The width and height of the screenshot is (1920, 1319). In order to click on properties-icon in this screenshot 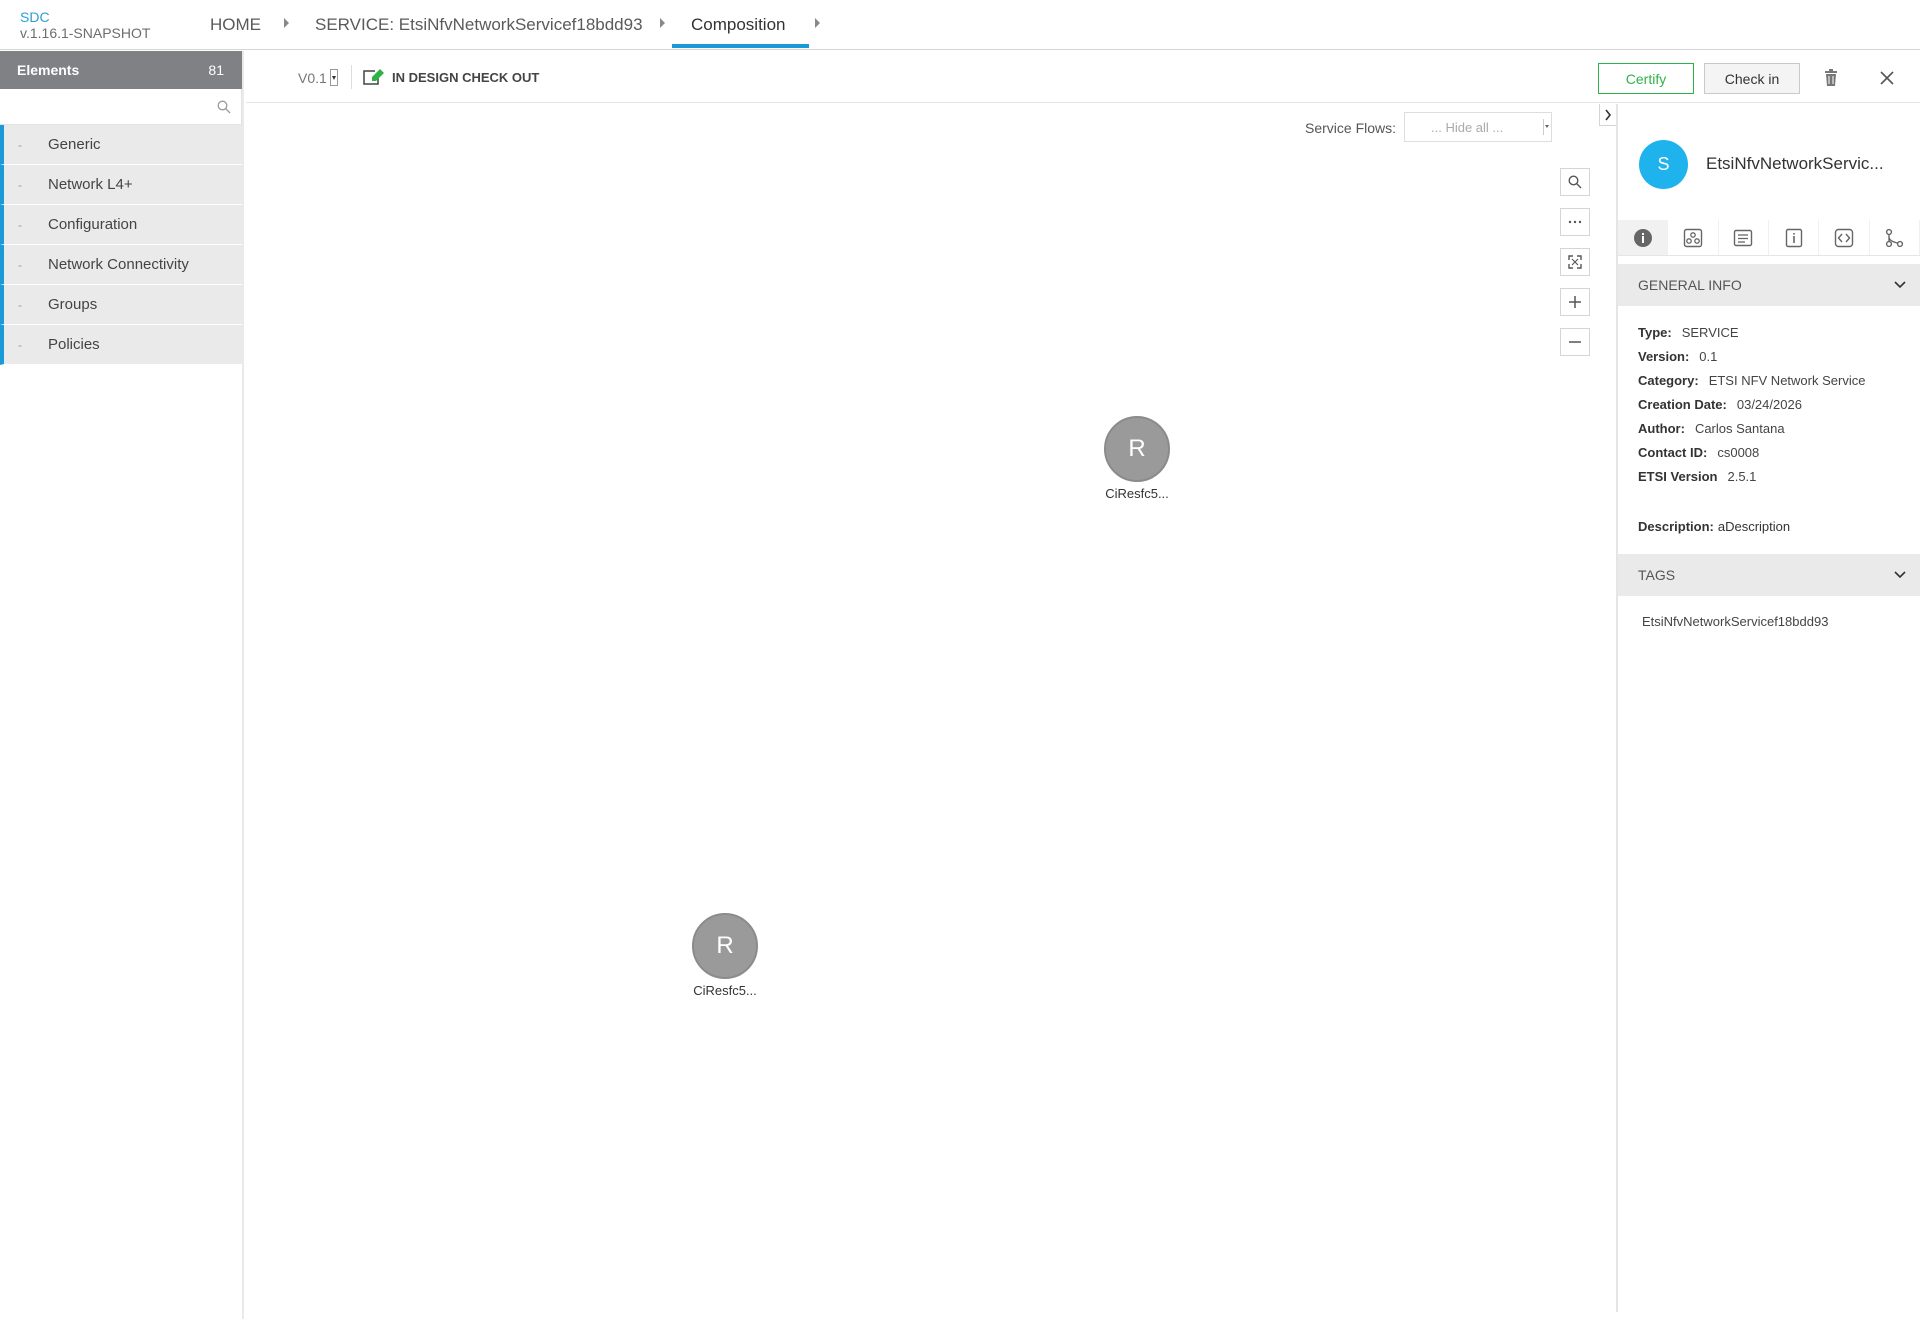, I will do `click(1743, 237)`.